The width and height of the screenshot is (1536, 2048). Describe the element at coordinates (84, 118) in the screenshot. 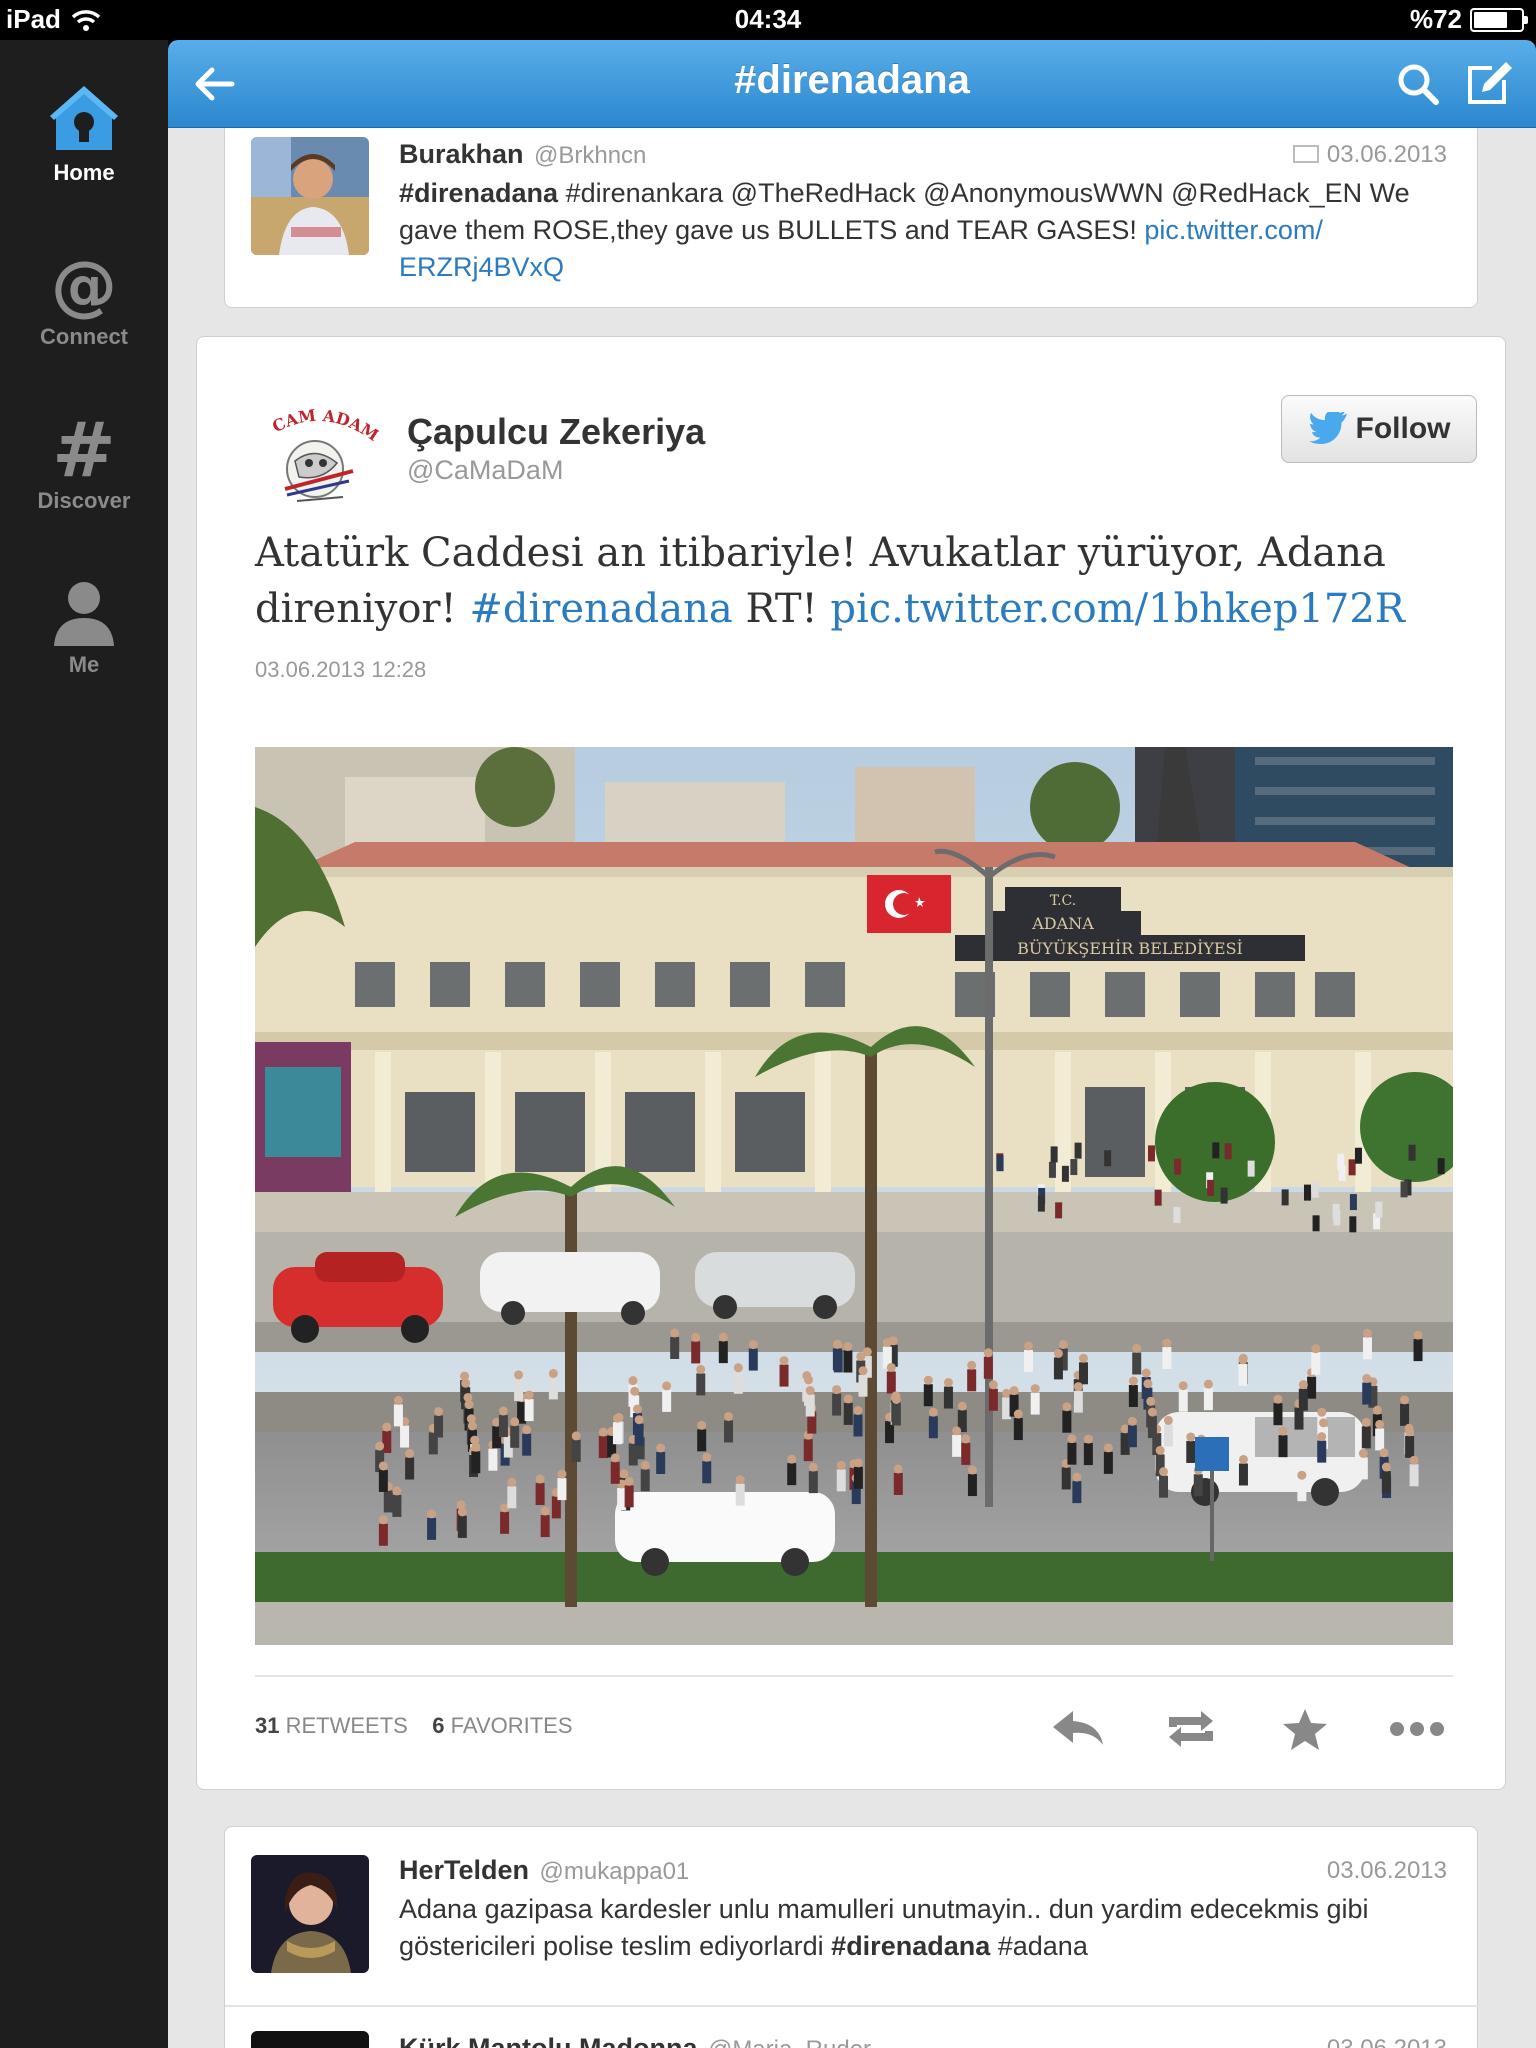

I see `home-icon` at that location.